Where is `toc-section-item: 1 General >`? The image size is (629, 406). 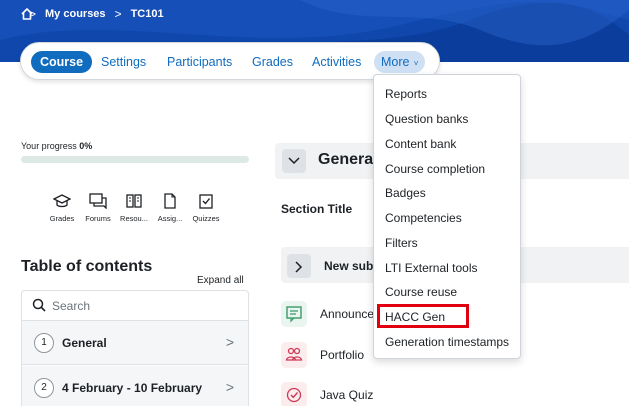
toc-section-item: 1 General > is located at coordinates (135, 343).